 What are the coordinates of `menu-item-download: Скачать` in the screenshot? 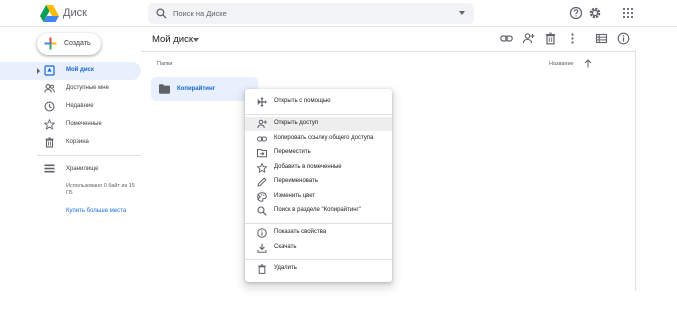 It's located at (318, 248).